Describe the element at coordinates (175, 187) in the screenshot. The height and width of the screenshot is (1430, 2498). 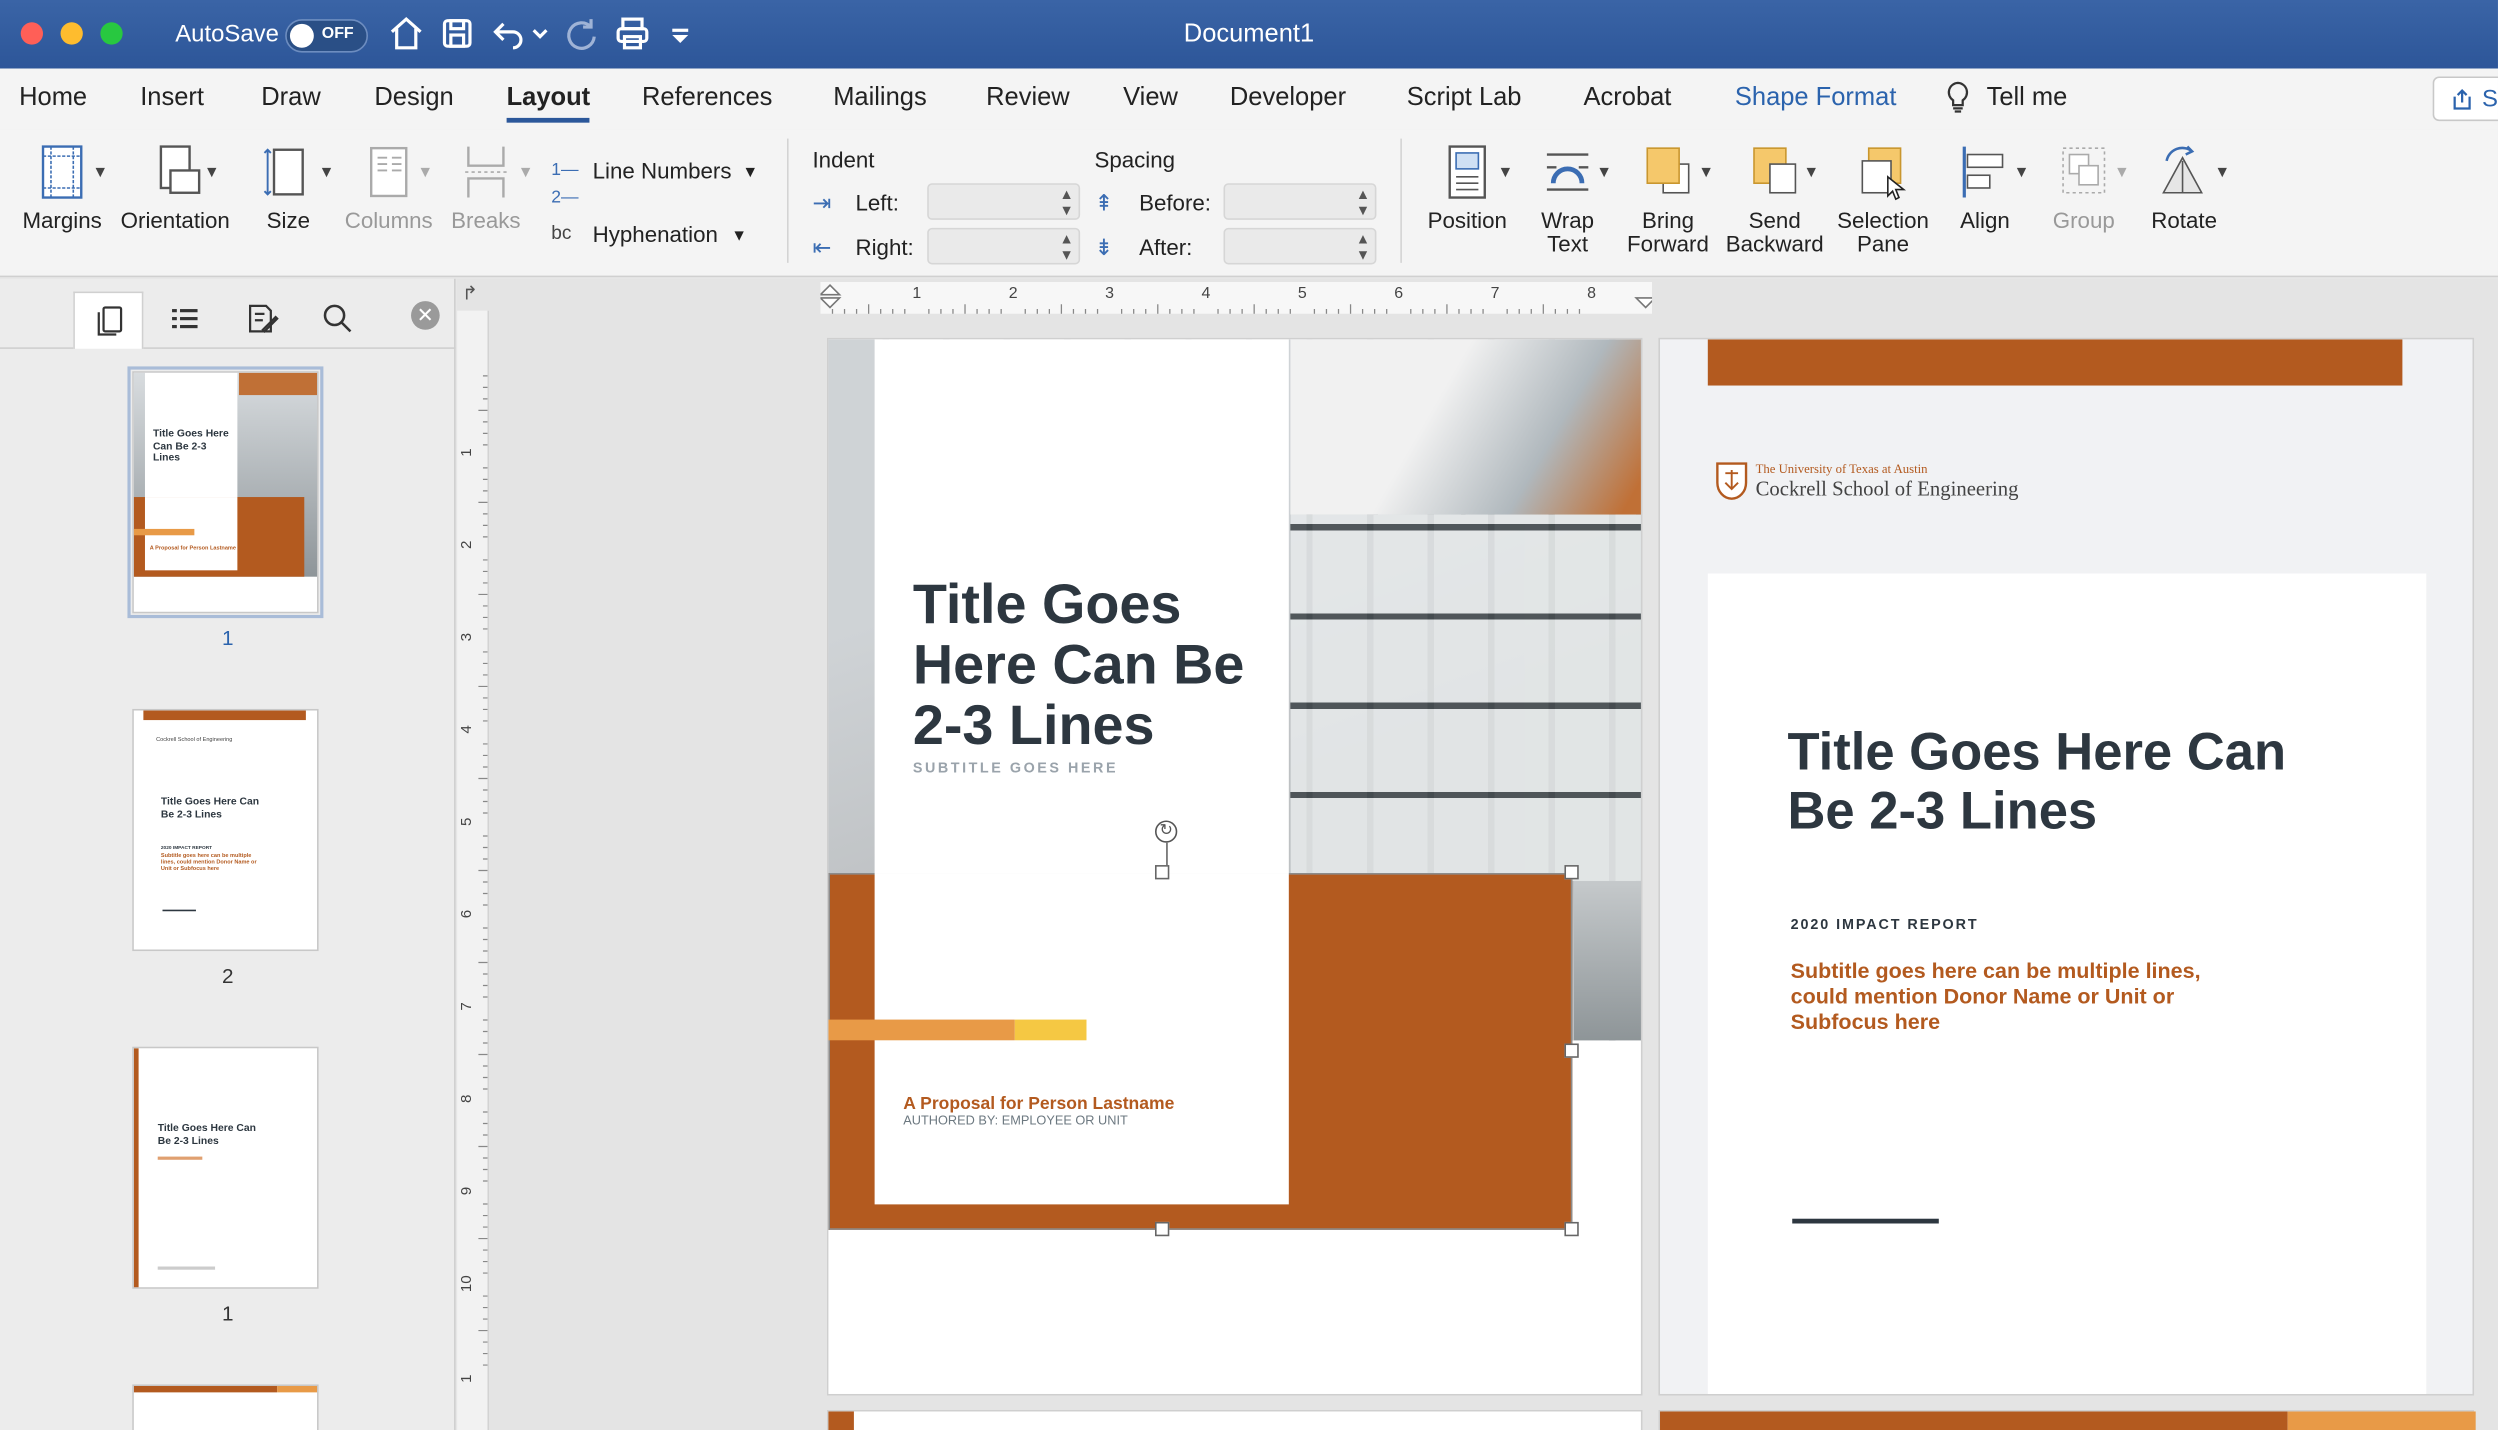
I see `orientation-button: Orientation` at that location.